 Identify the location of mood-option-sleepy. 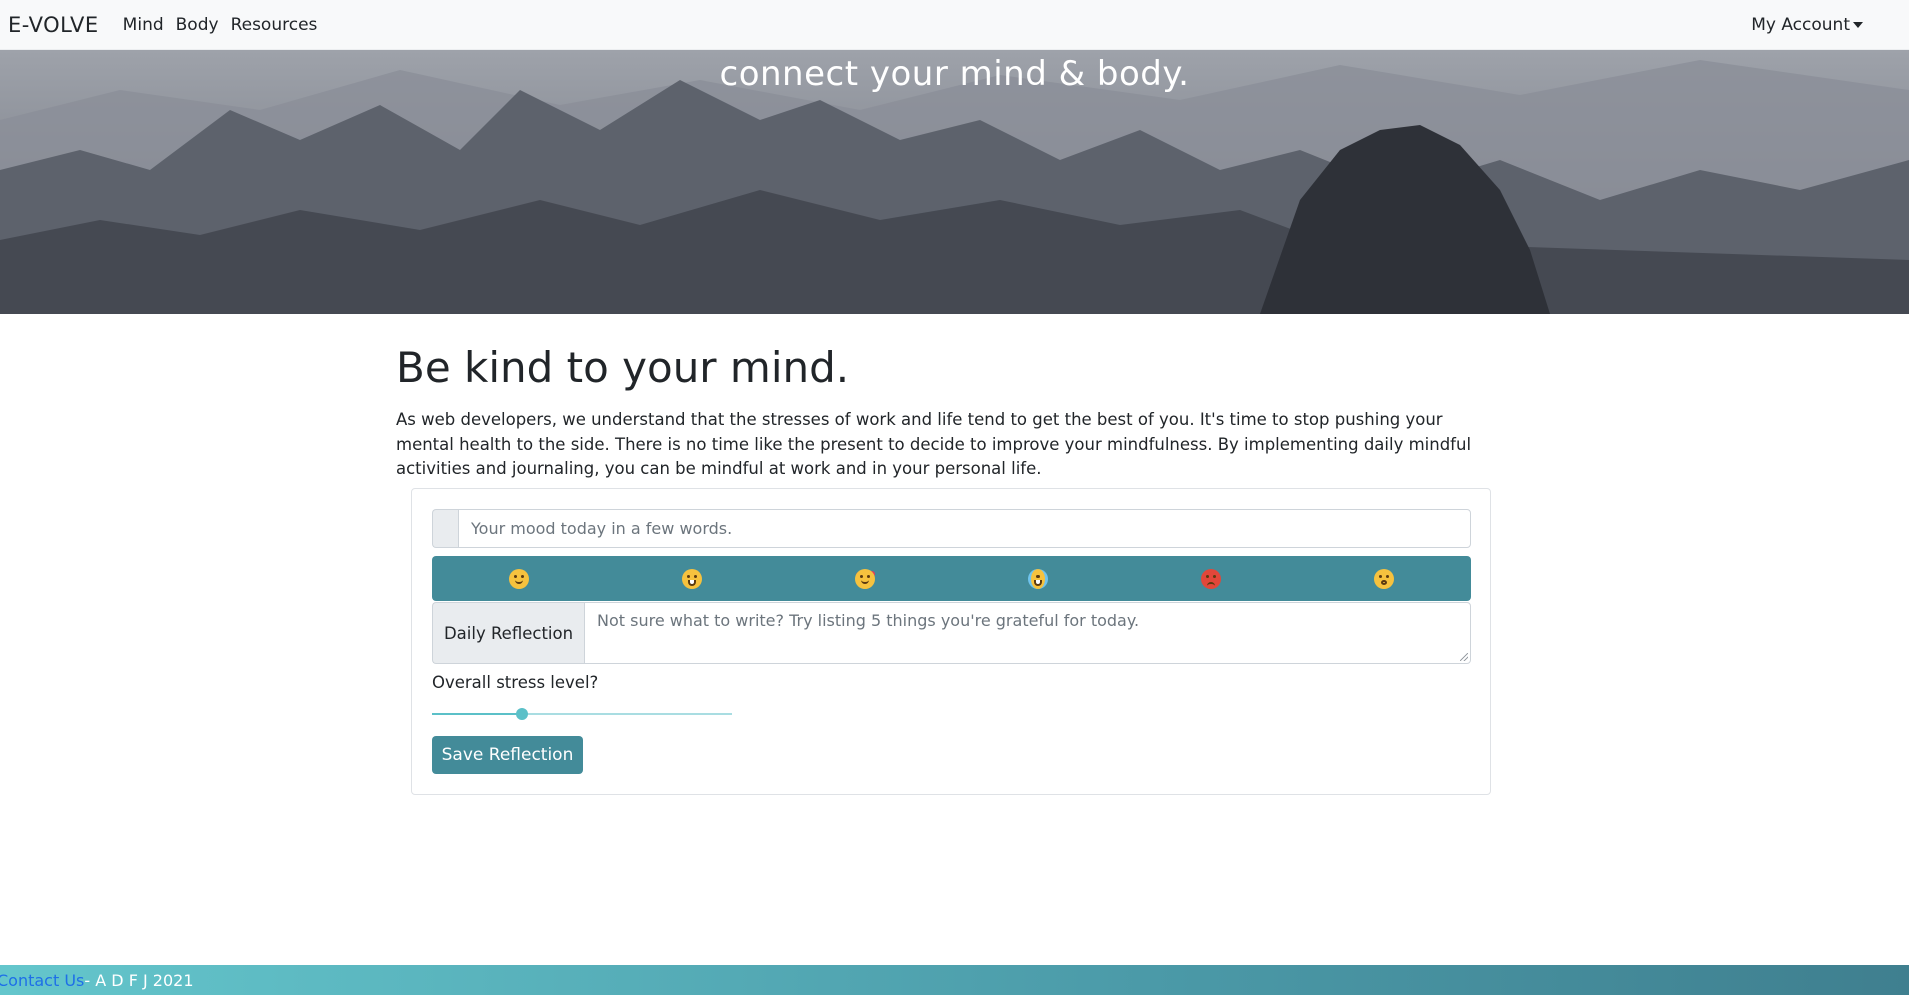
(1384, 578).